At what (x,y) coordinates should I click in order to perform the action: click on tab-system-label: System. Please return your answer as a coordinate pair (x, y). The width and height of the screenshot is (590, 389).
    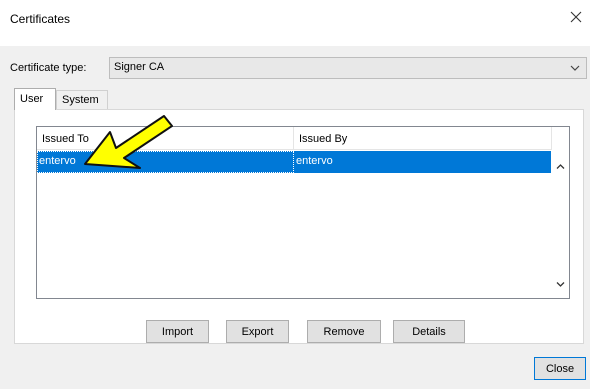
    Looking at the image, I should click on (80, 100).